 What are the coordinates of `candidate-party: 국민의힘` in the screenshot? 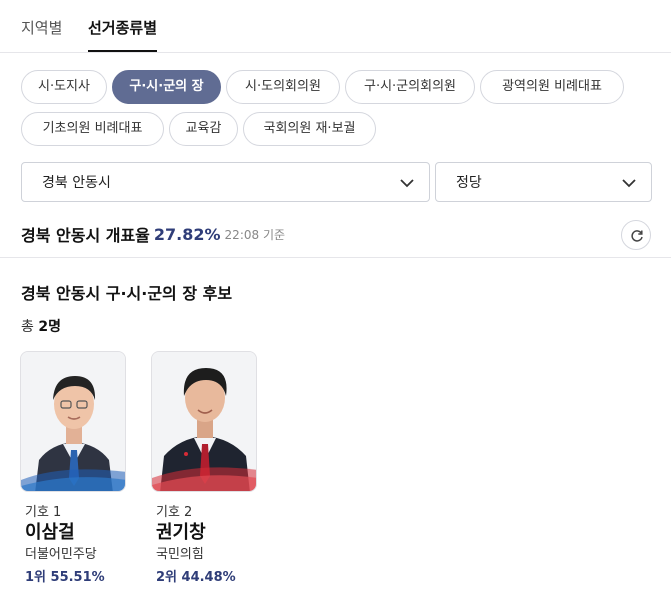 It's located at (180, 554).